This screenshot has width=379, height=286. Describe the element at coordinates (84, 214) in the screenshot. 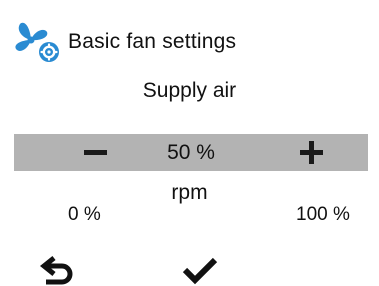

I see `range-min-label: 0 %` at that location.